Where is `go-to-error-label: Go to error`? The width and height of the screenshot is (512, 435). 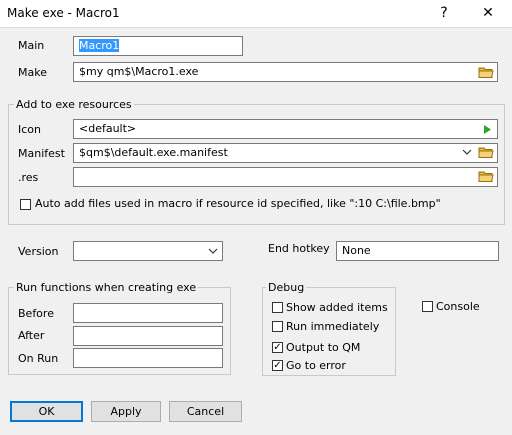
go-to-error-label: Go to error is located at coordinates (316, 365).